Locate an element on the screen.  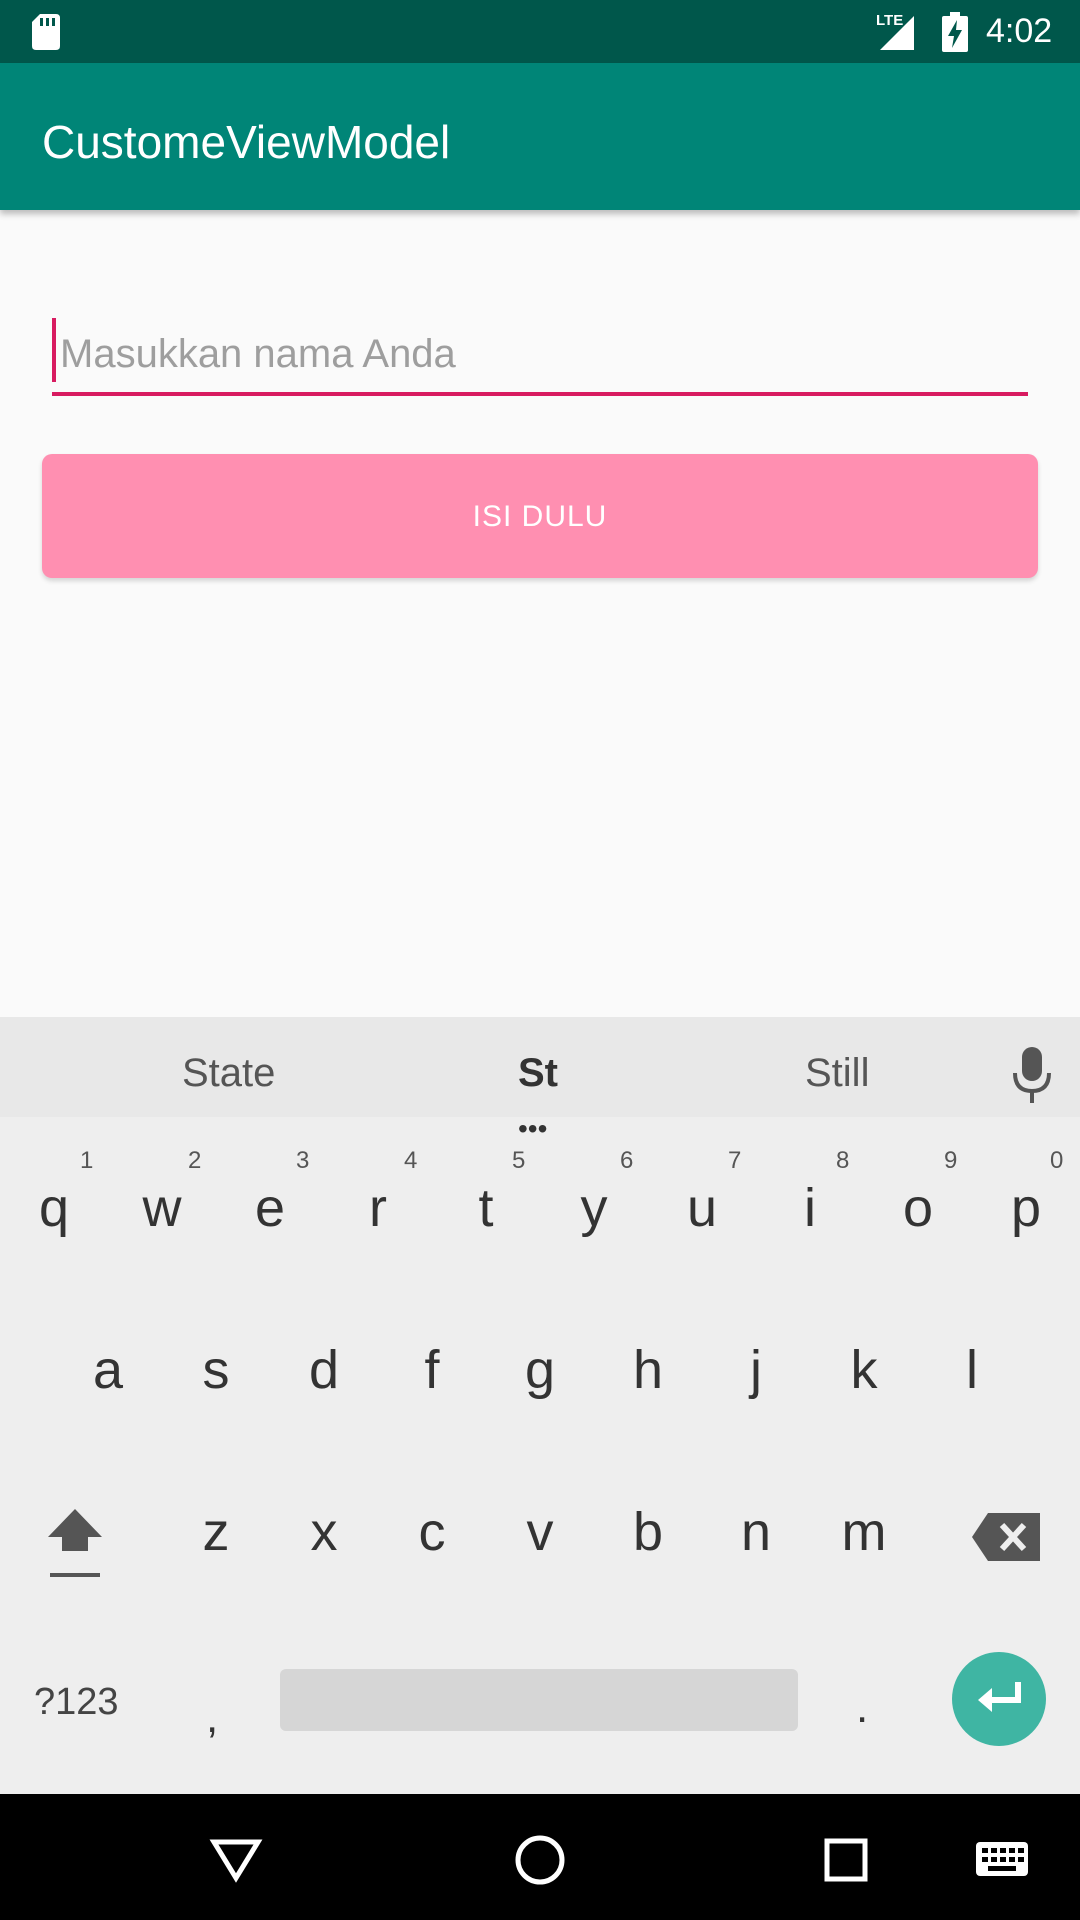
key-hint: 7 is located at coordinates (735, 1160).